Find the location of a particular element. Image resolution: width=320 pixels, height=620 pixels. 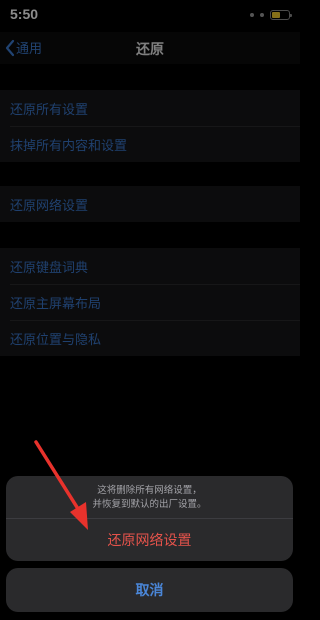

message-line: 并恢复到默认的出厂设置。 is located at coordinates (149, 504).